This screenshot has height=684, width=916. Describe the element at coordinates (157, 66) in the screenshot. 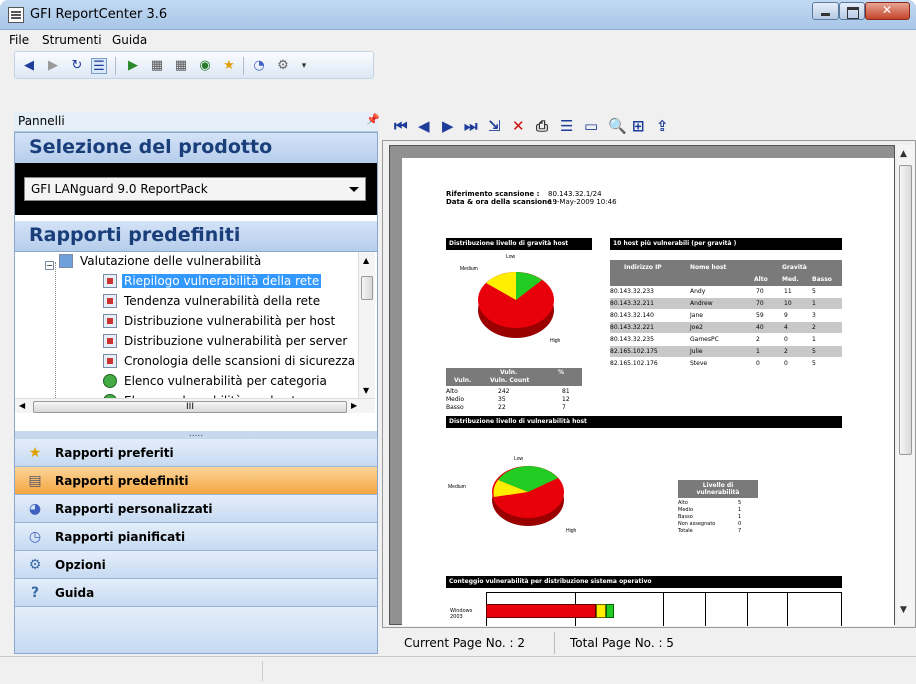

I see `calendar-7-icon: ▦` at that location.